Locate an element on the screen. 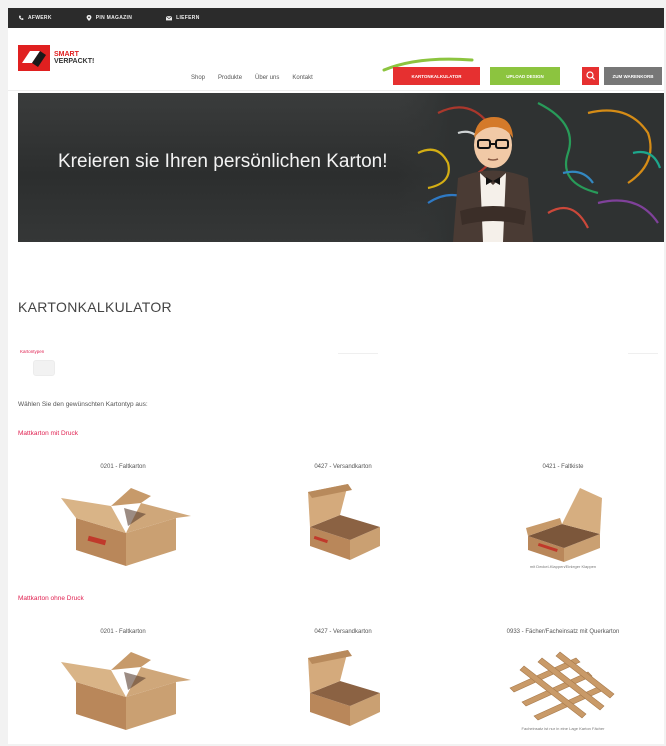 This screenshot has height=746, width=666. nav-item-shop: Shop is located at coordinates (198, 78).